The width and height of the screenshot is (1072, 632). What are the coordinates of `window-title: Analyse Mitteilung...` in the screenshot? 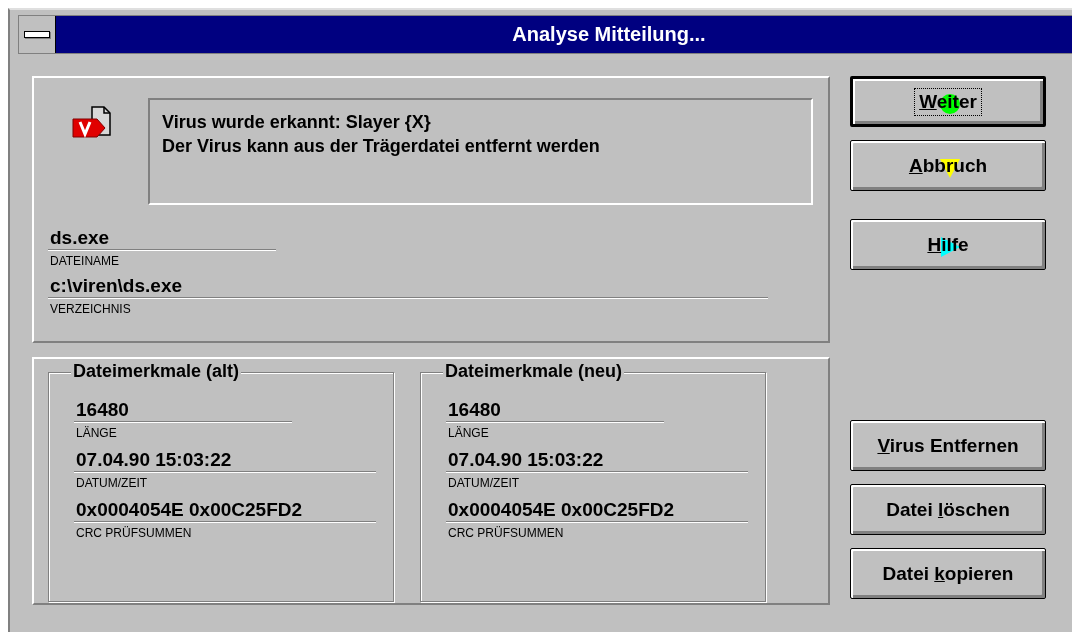 It's located at (564, 34).